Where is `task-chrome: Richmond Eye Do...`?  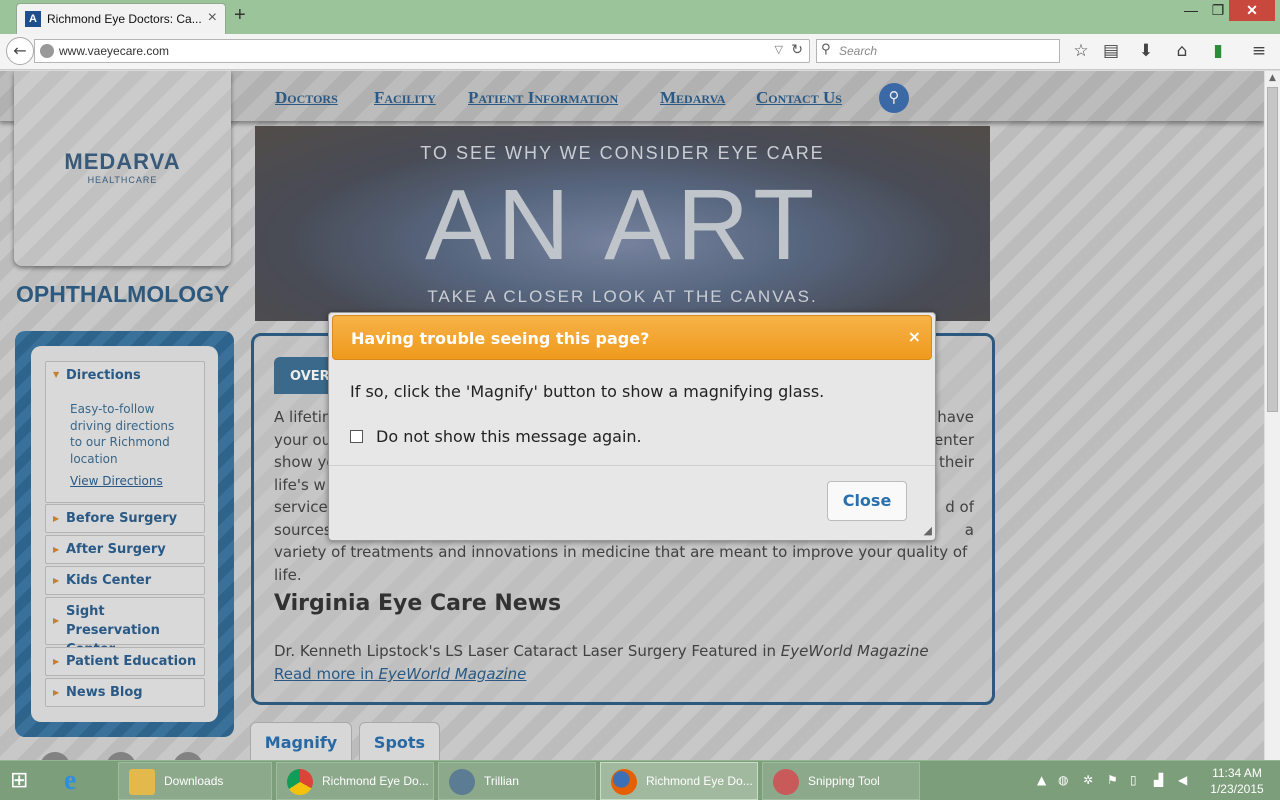
task-chrome: Richmond Eye Do... is located at coordinates (355, 781).